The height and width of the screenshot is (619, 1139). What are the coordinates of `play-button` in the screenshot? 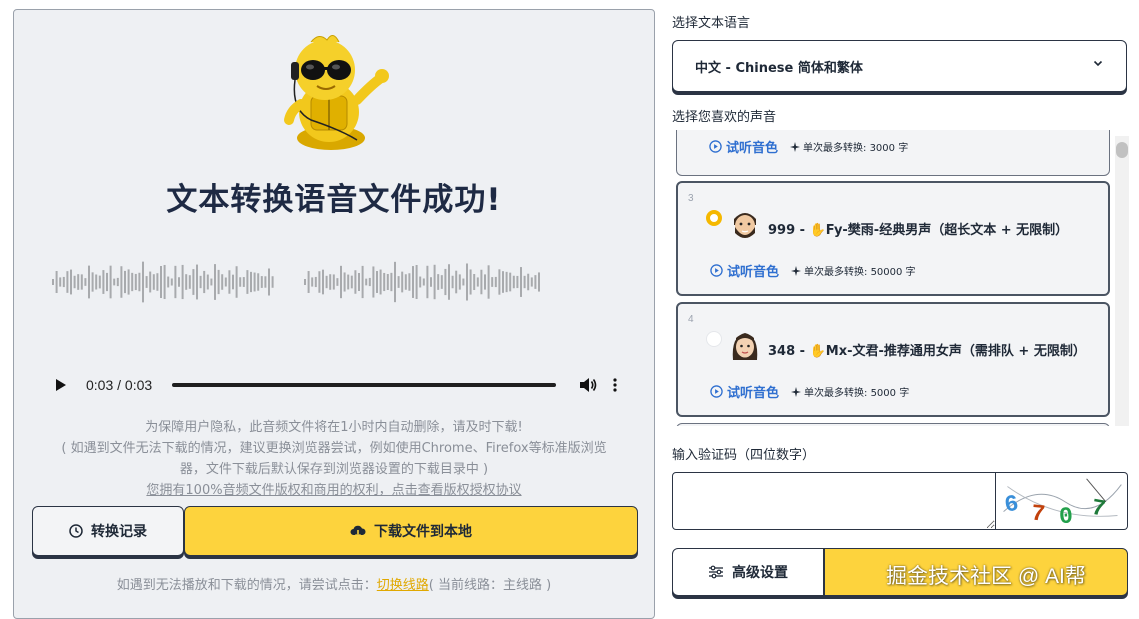 It's located at (61, 385).